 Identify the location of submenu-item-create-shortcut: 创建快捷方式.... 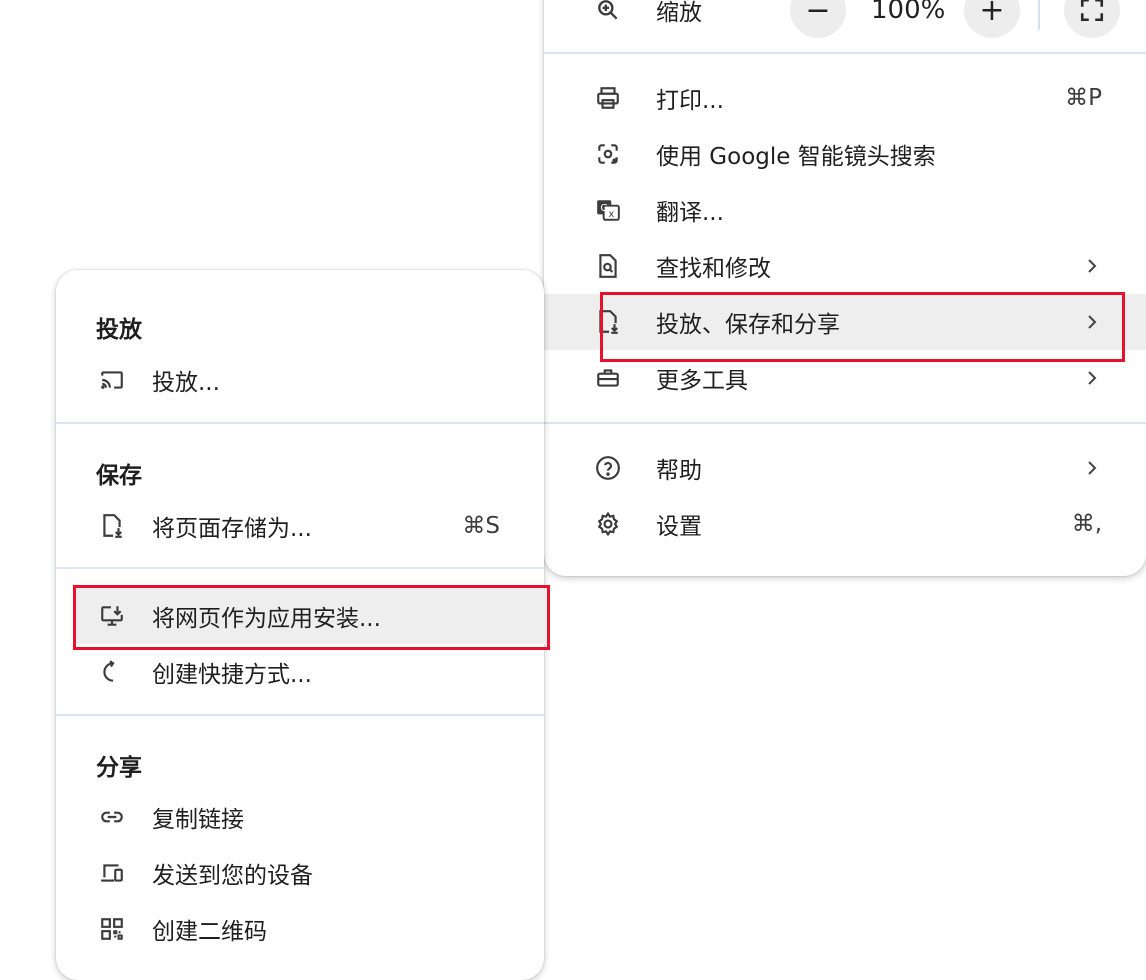
(300, 672).